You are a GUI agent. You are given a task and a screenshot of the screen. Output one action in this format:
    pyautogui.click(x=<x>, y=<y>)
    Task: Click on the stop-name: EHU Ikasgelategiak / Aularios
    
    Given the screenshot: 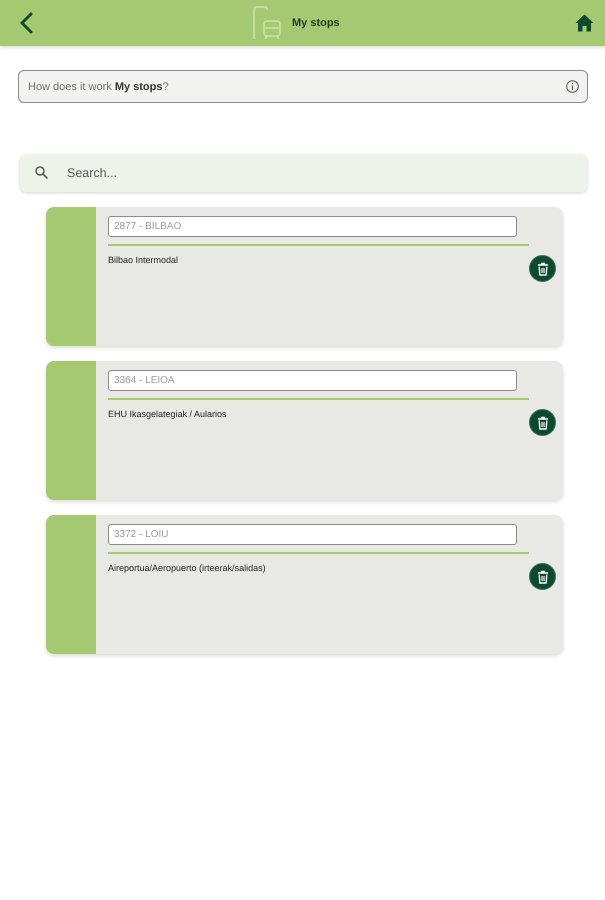 What is the action you would take?
    pyautogui.click(x=167, y=414)
    